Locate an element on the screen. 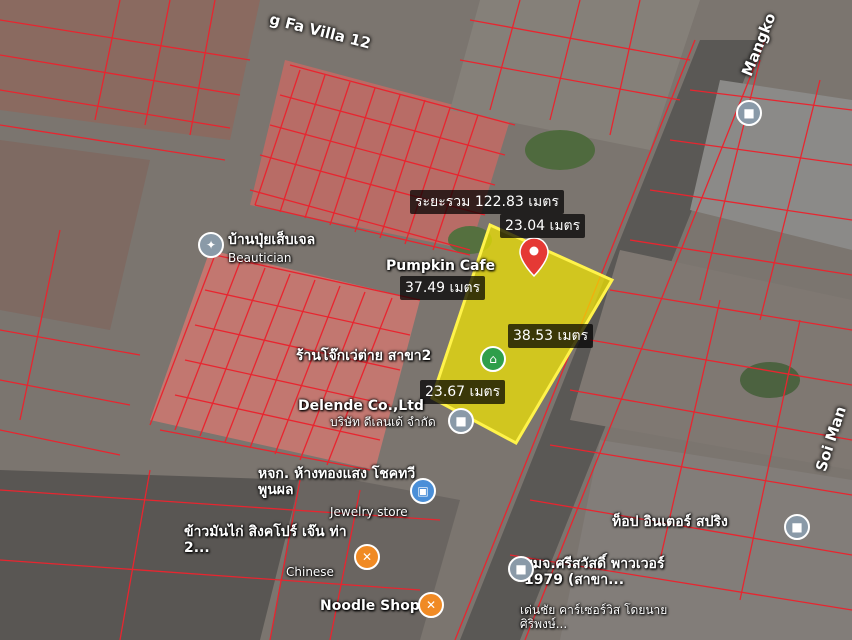  total-distance-label: ระยะรวม 122.83 เมตร is located at coordinates (487, 202).